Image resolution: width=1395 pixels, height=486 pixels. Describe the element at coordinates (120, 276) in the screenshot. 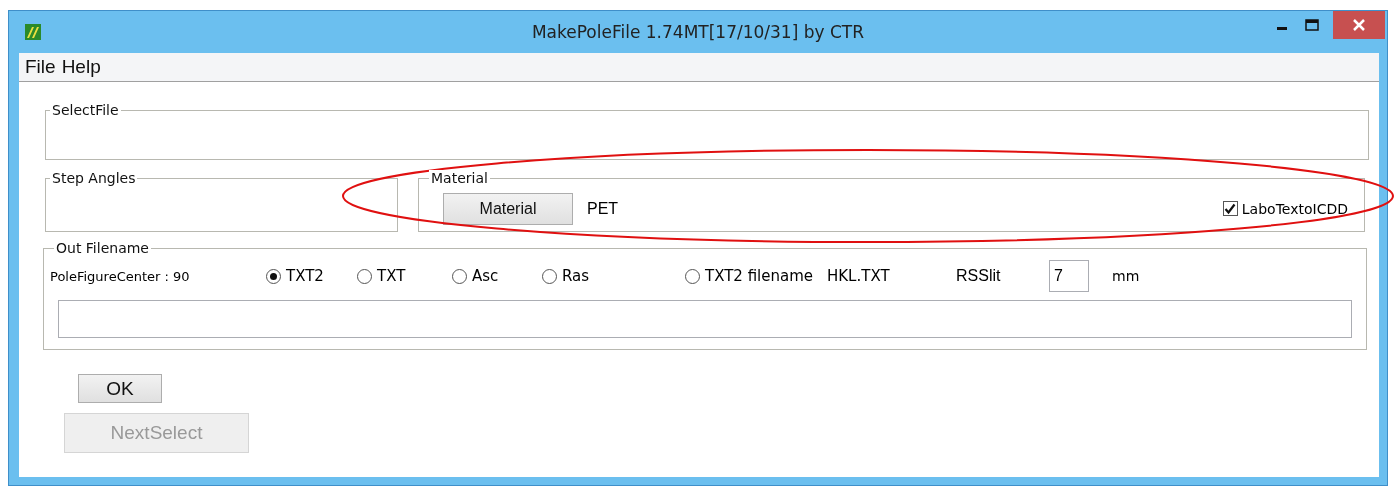

I see `pole-figure-center-label: PoleFigureCenter : 90` at that location.